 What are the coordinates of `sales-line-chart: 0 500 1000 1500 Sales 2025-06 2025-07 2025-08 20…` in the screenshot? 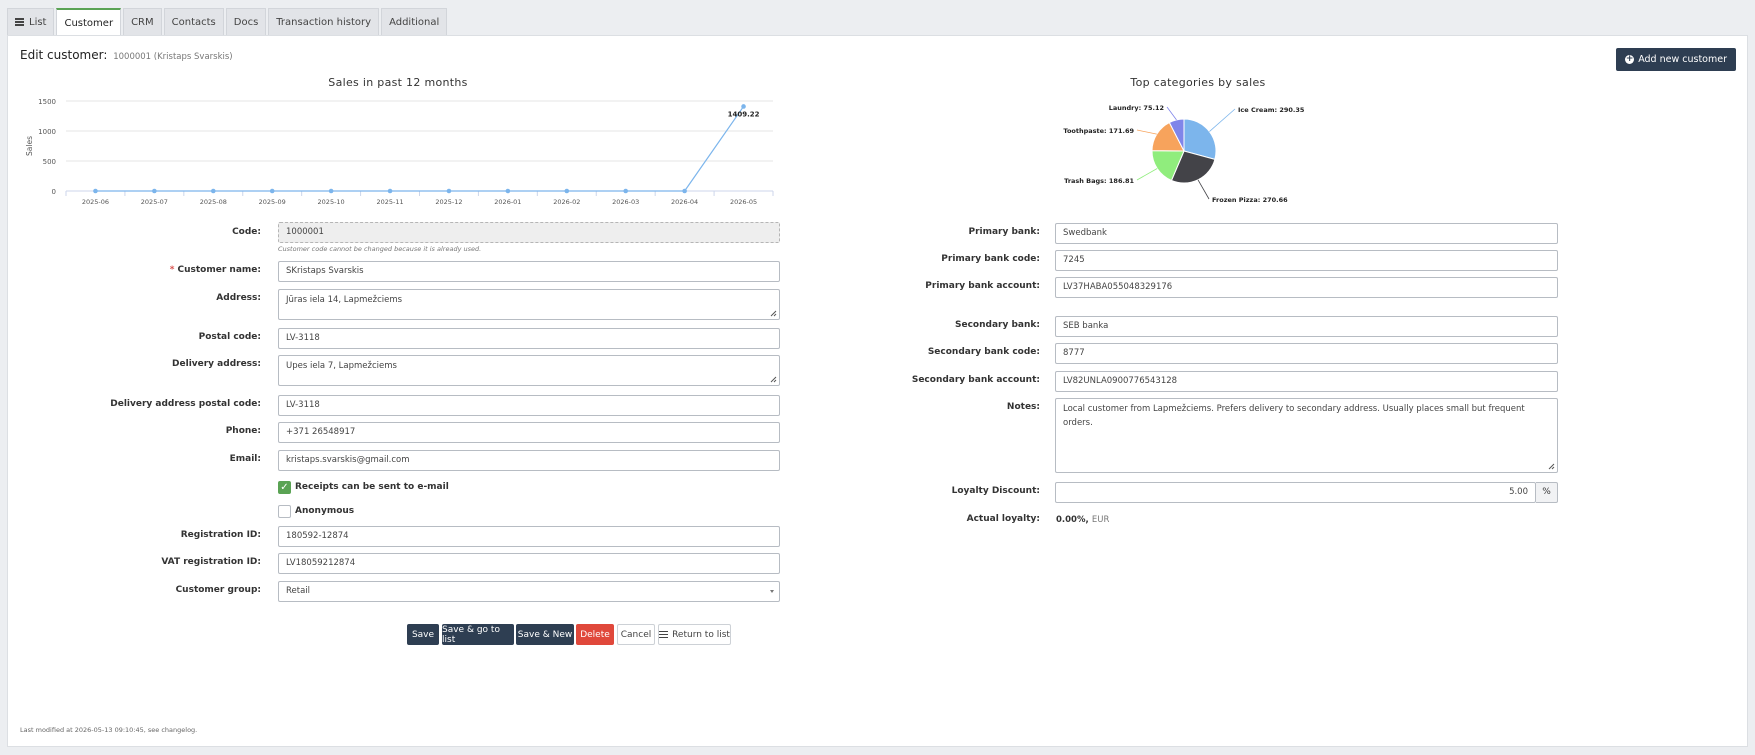 It's located at (399, 152).